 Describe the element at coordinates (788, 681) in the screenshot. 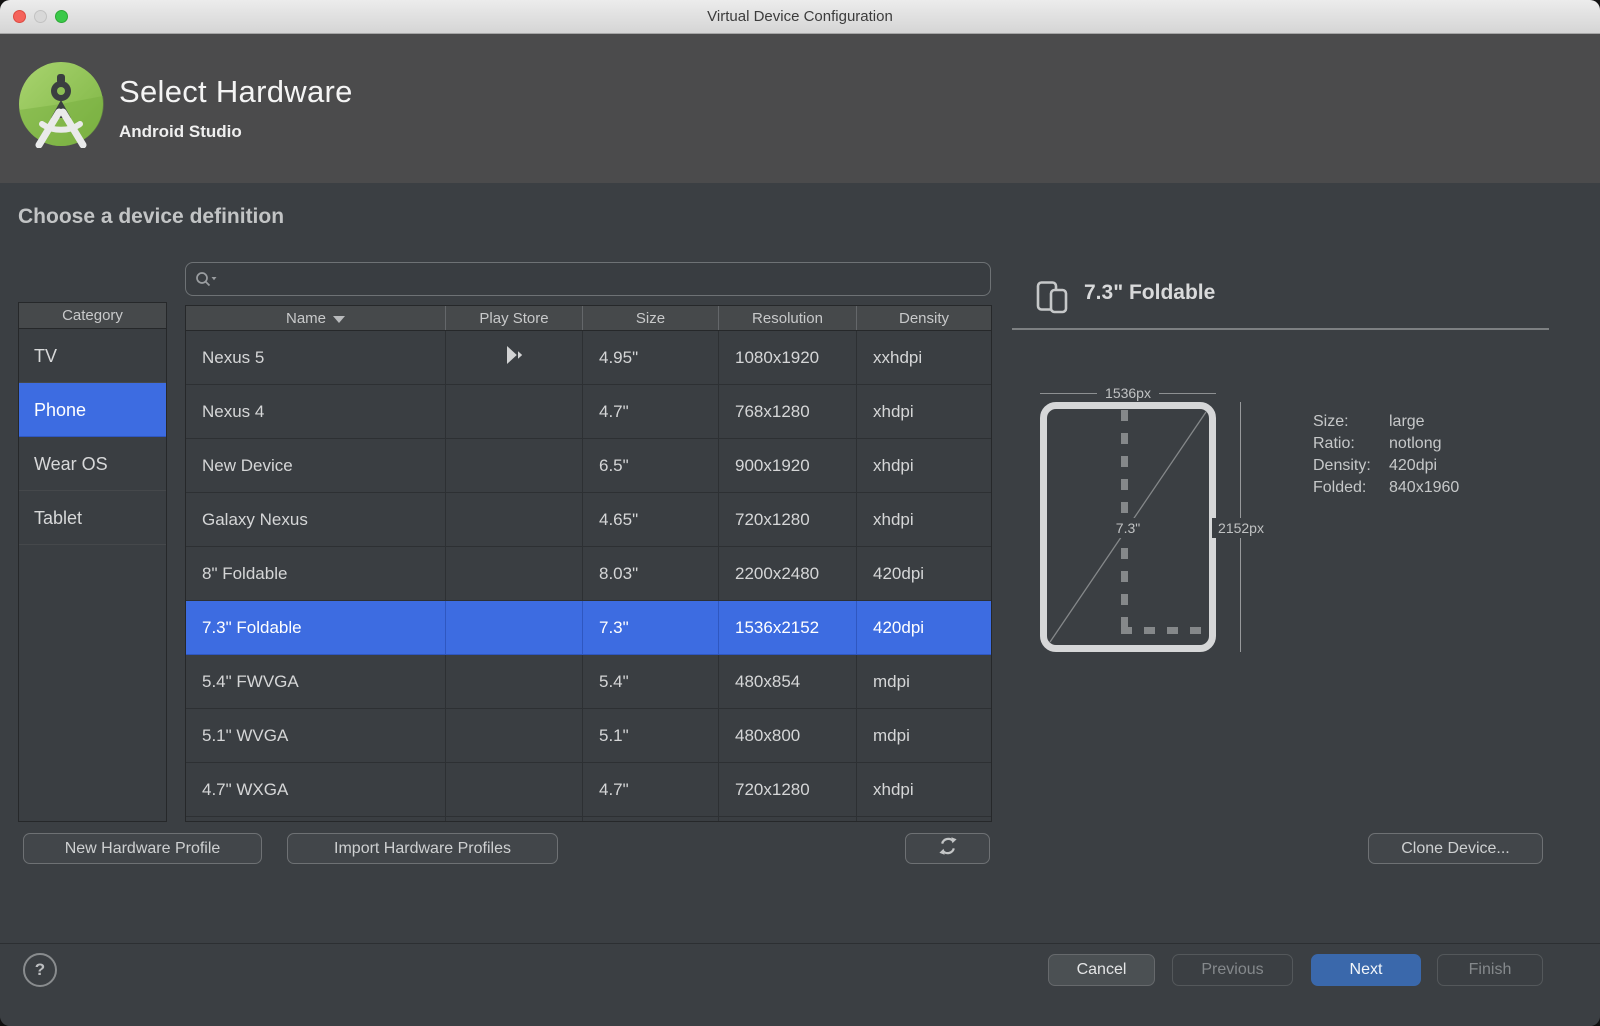

I see `resolution-cell: 480x854` at that location.